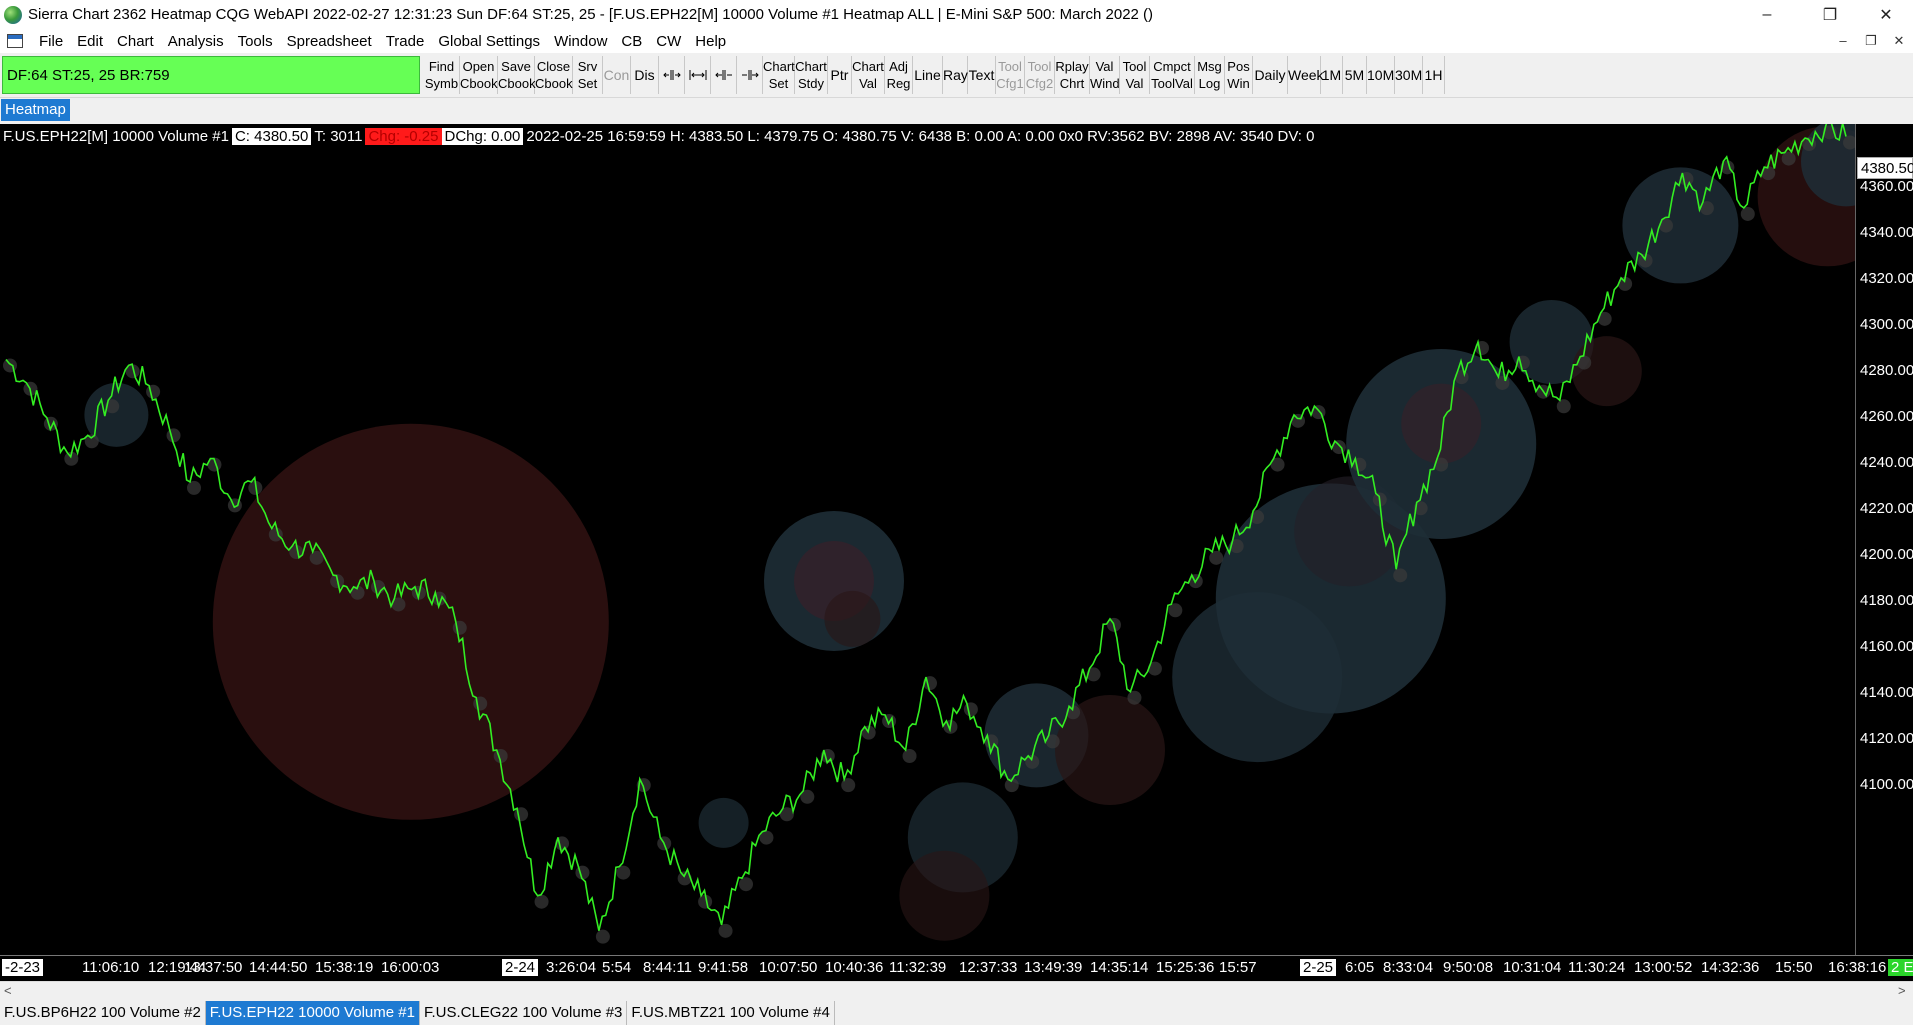 The width and height of the screenshot is (1913, 1025). Describe the element at coordinates (779, 75) in the screenshot. I see `chart-set-button: Chart Set` at that location.